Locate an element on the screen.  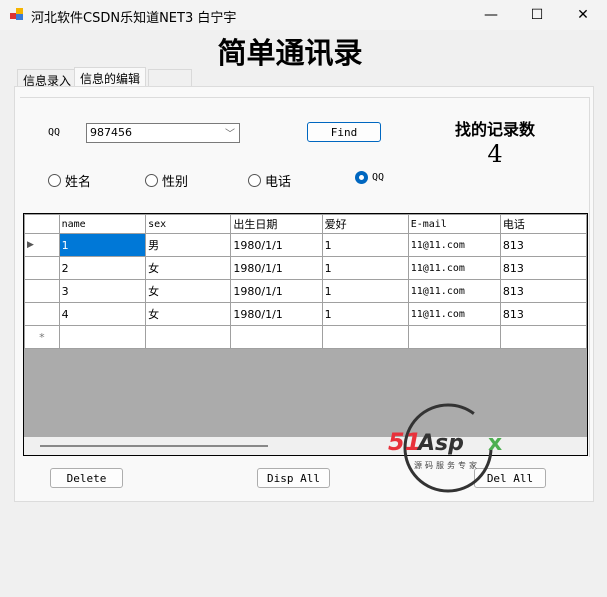
scrollbar-thumb is located at coordinates (154, 446).